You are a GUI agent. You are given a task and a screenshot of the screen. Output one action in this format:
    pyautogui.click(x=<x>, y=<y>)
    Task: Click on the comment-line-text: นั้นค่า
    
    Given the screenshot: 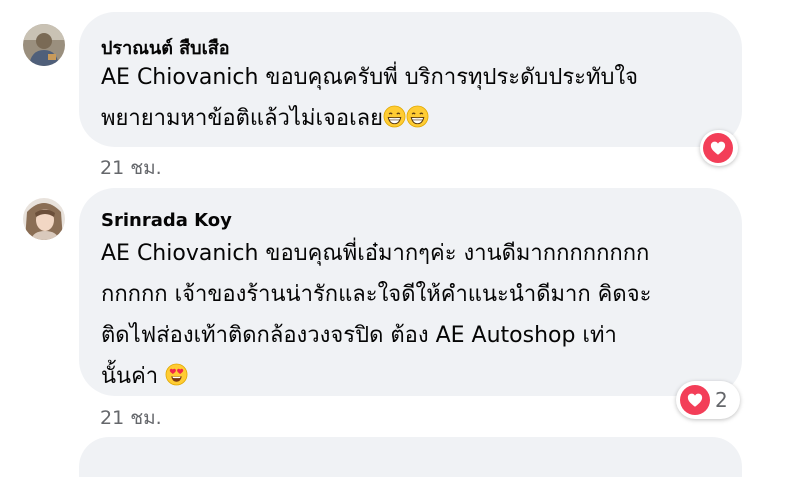 What is the action you would take?
    pyautogui.click(x=130, y=376)
    